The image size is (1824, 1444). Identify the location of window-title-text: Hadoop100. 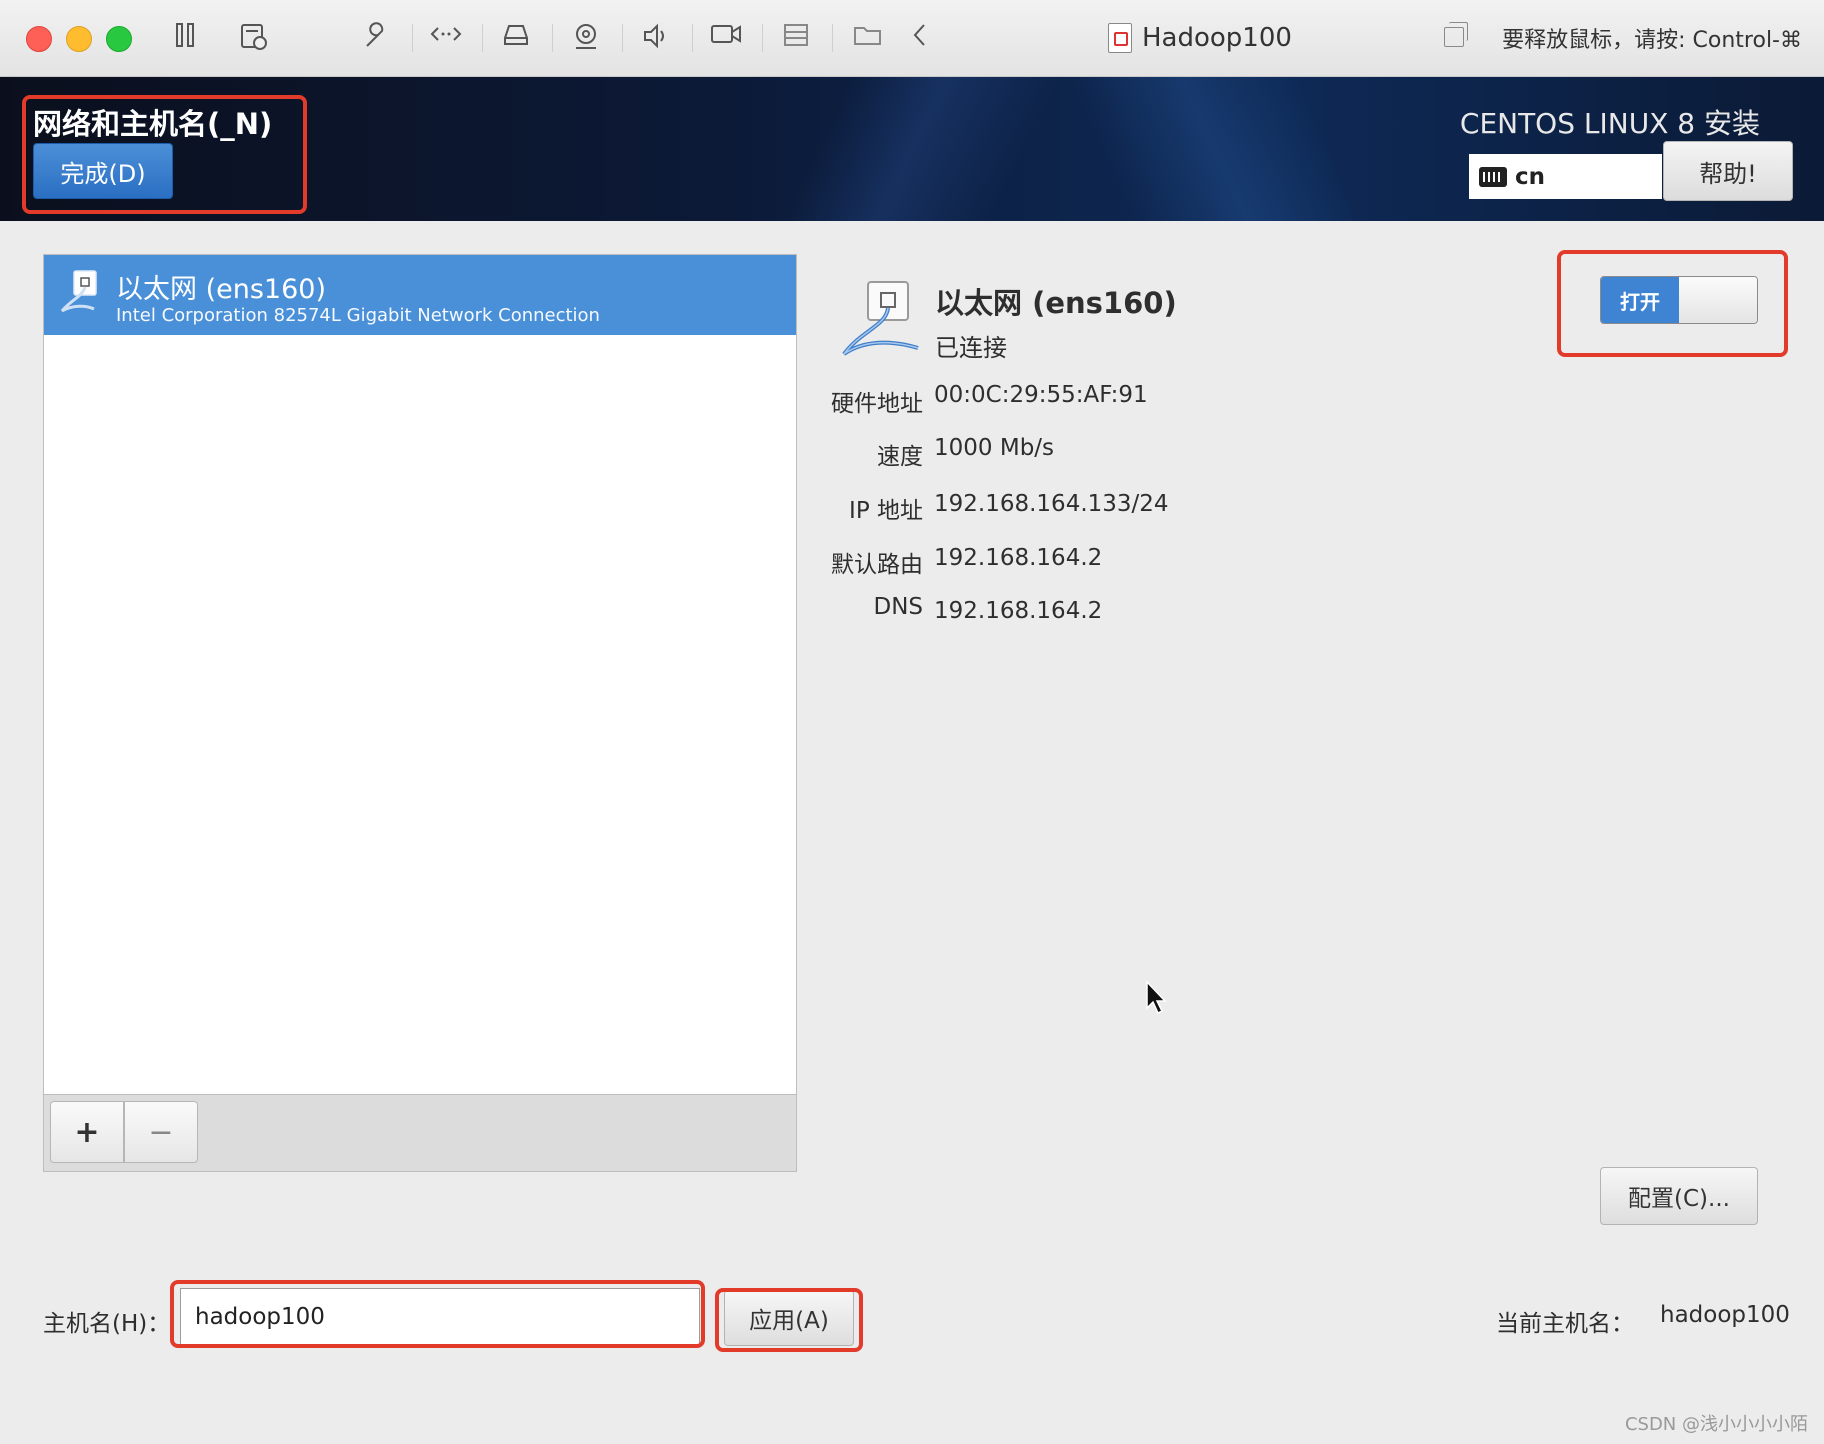
(1217, 38).